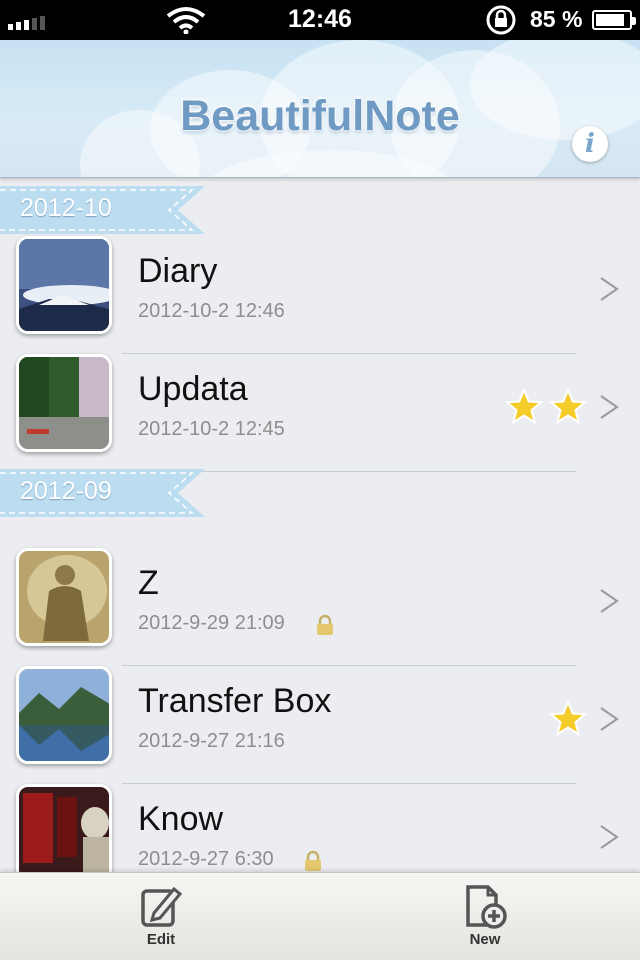 The width and height of the screenshot is (640, 960). What do you see at coordinates (320, 413) in the screenshot?
I see `list-item: Updata 2012-10-2 12:45 >` at bounding box center [320, 413].